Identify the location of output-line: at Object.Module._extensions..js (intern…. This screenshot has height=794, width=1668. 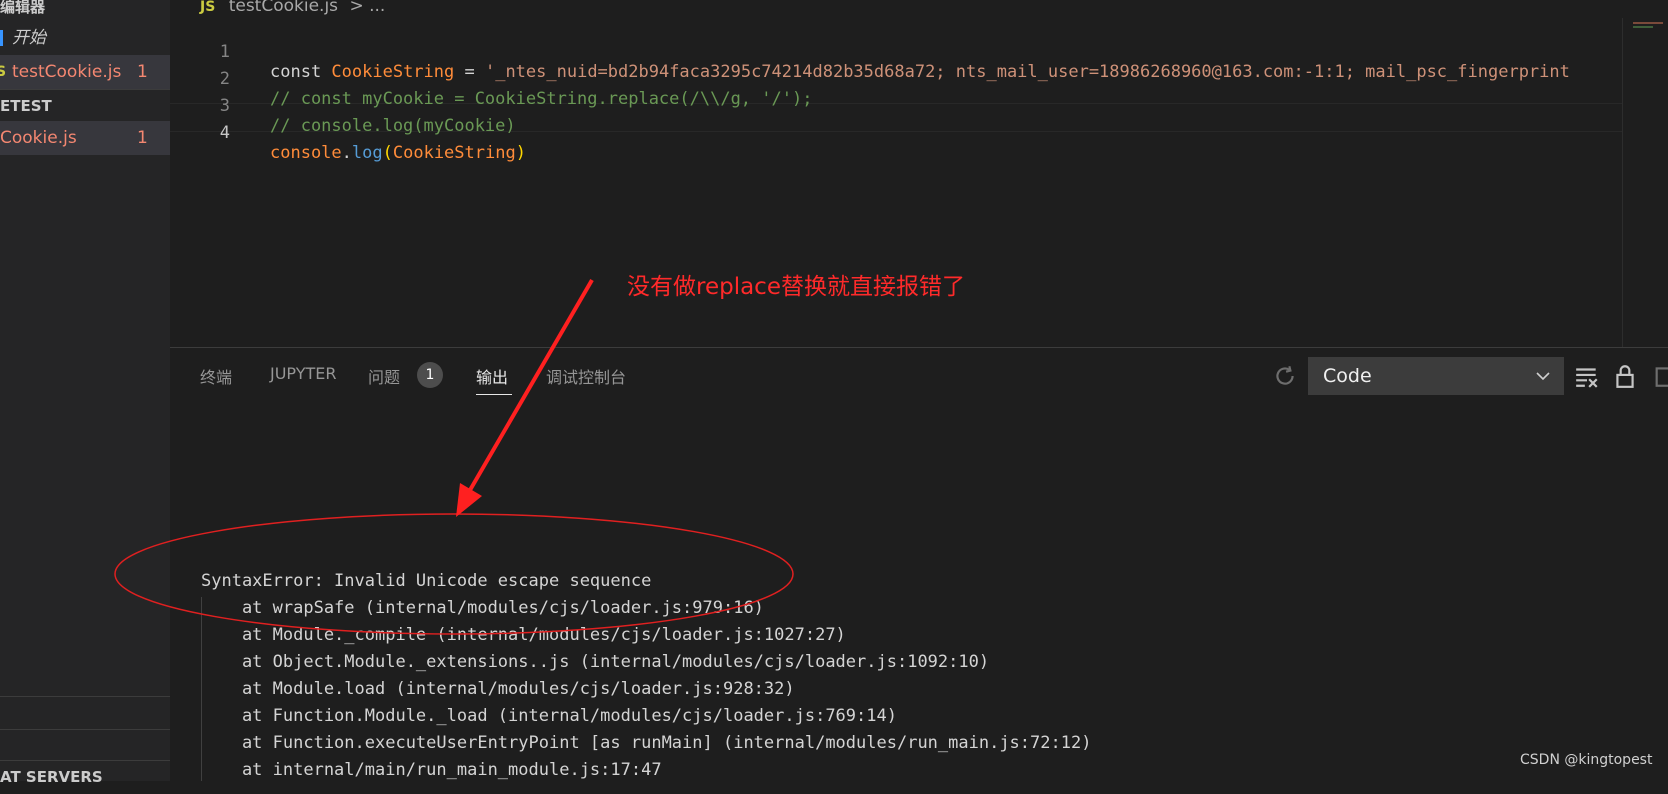
(595, 662).